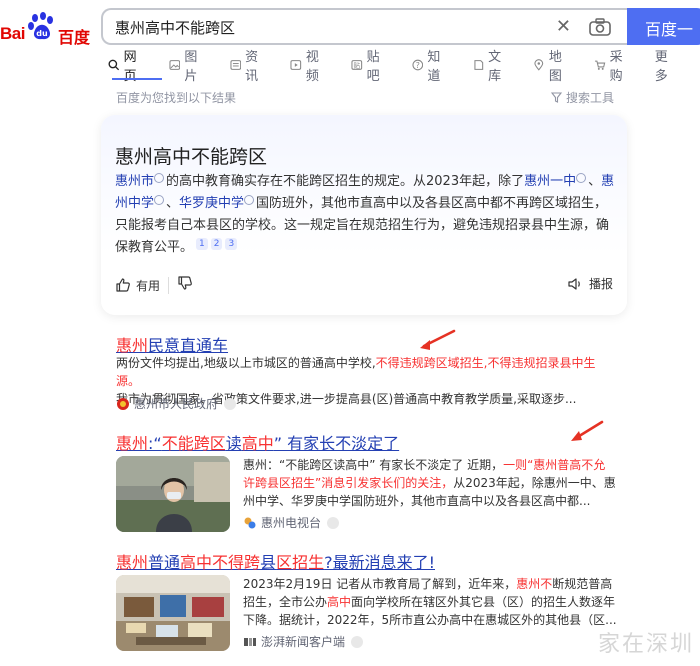  Describe the element at coordinates (40, 26) in the screenshot. I see `paw-icon: du` at that location.